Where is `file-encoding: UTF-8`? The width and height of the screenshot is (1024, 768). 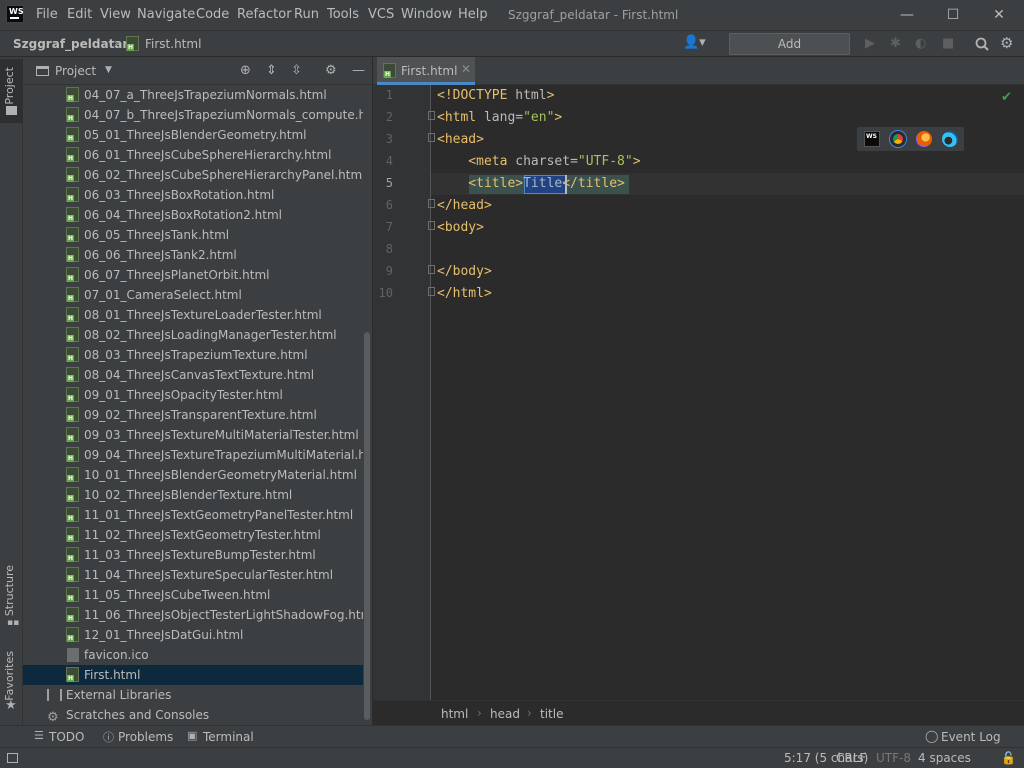
file-encoding: UTF-8 is located at coordinates (893, 758).